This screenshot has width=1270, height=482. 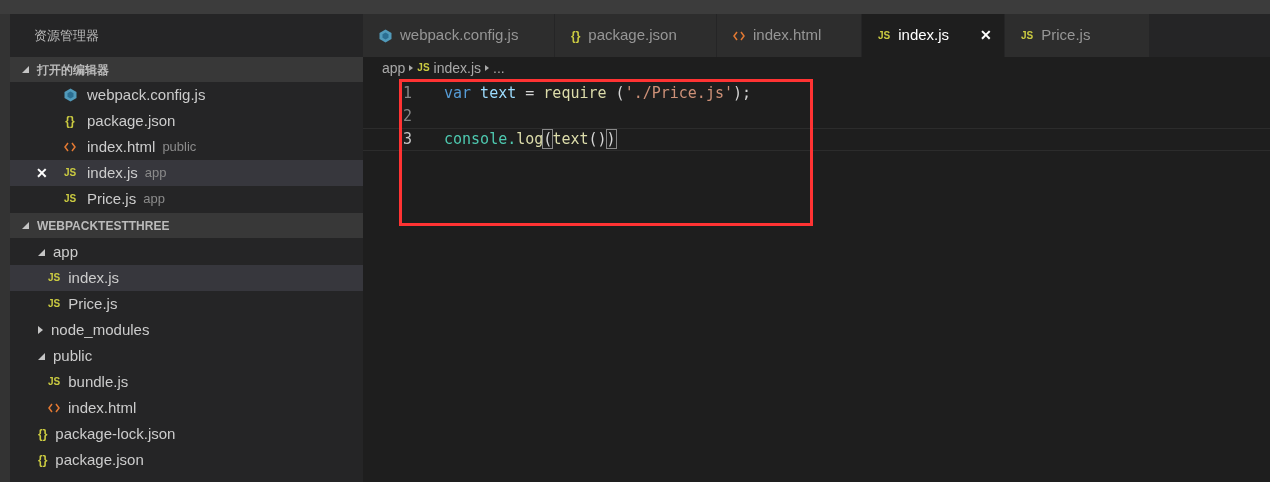 I want to click on file-name: node_modules, so click(x=100, y=329).